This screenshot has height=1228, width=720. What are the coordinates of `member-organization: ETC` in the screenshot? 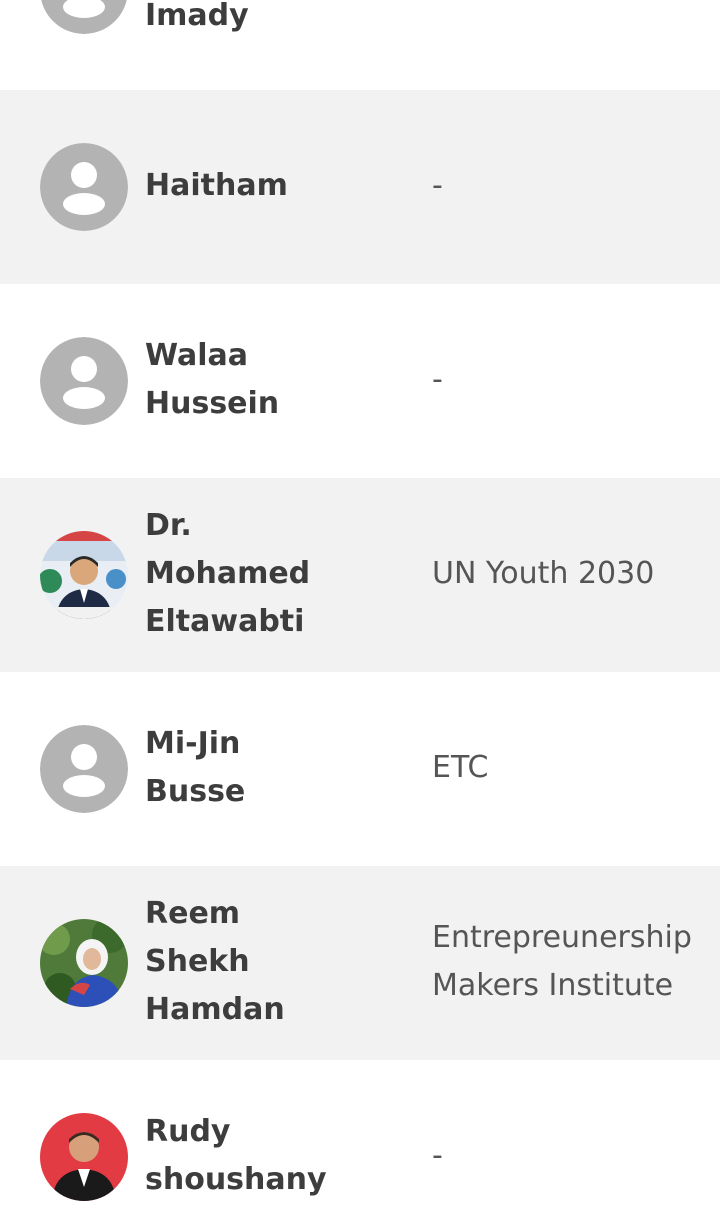 It's located at (460, 767).